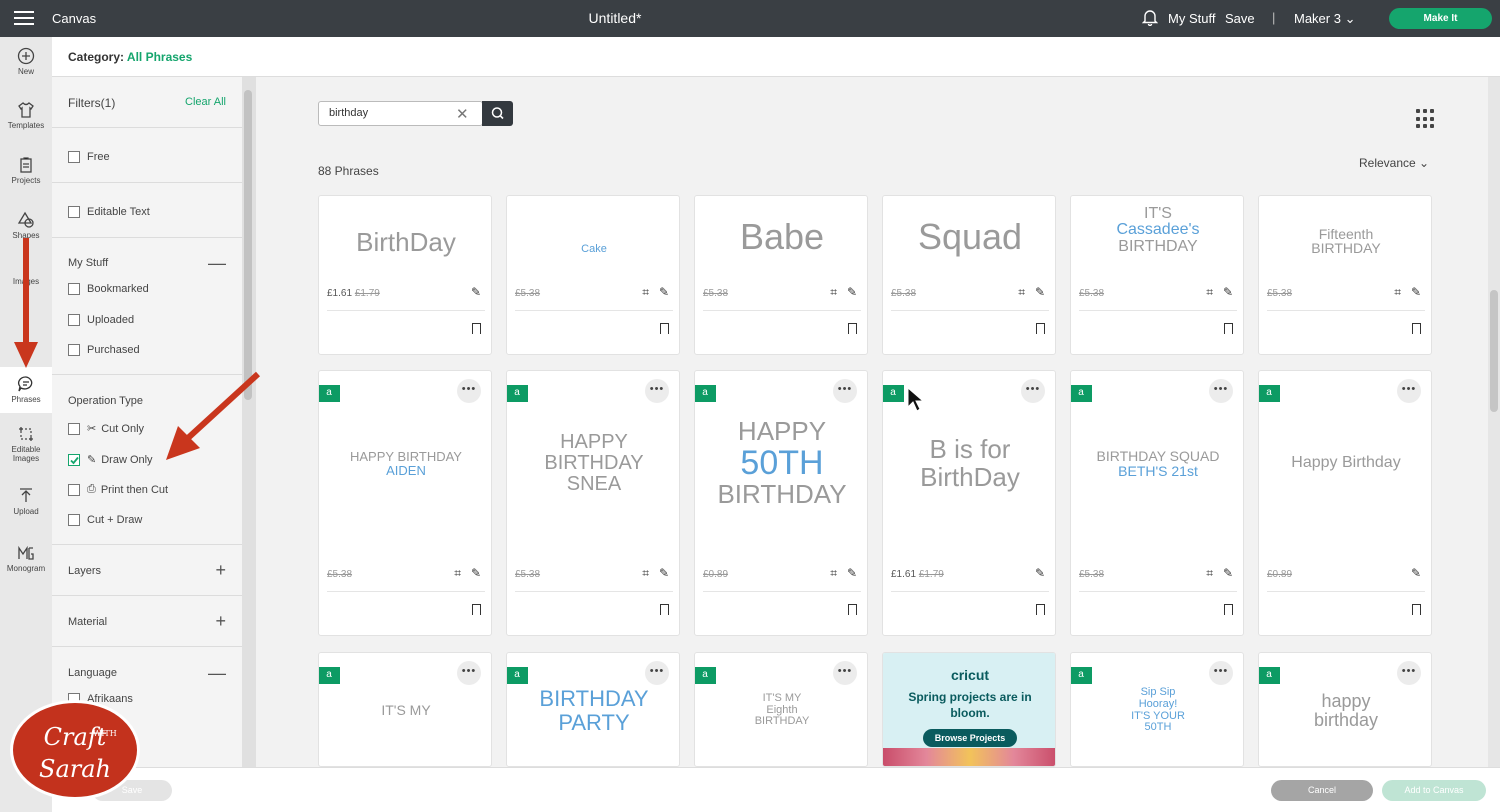 The width and height of the screenshot is (1500, 812). I want to click on my-stuff-link: My Stuff, so click(1191, 18).